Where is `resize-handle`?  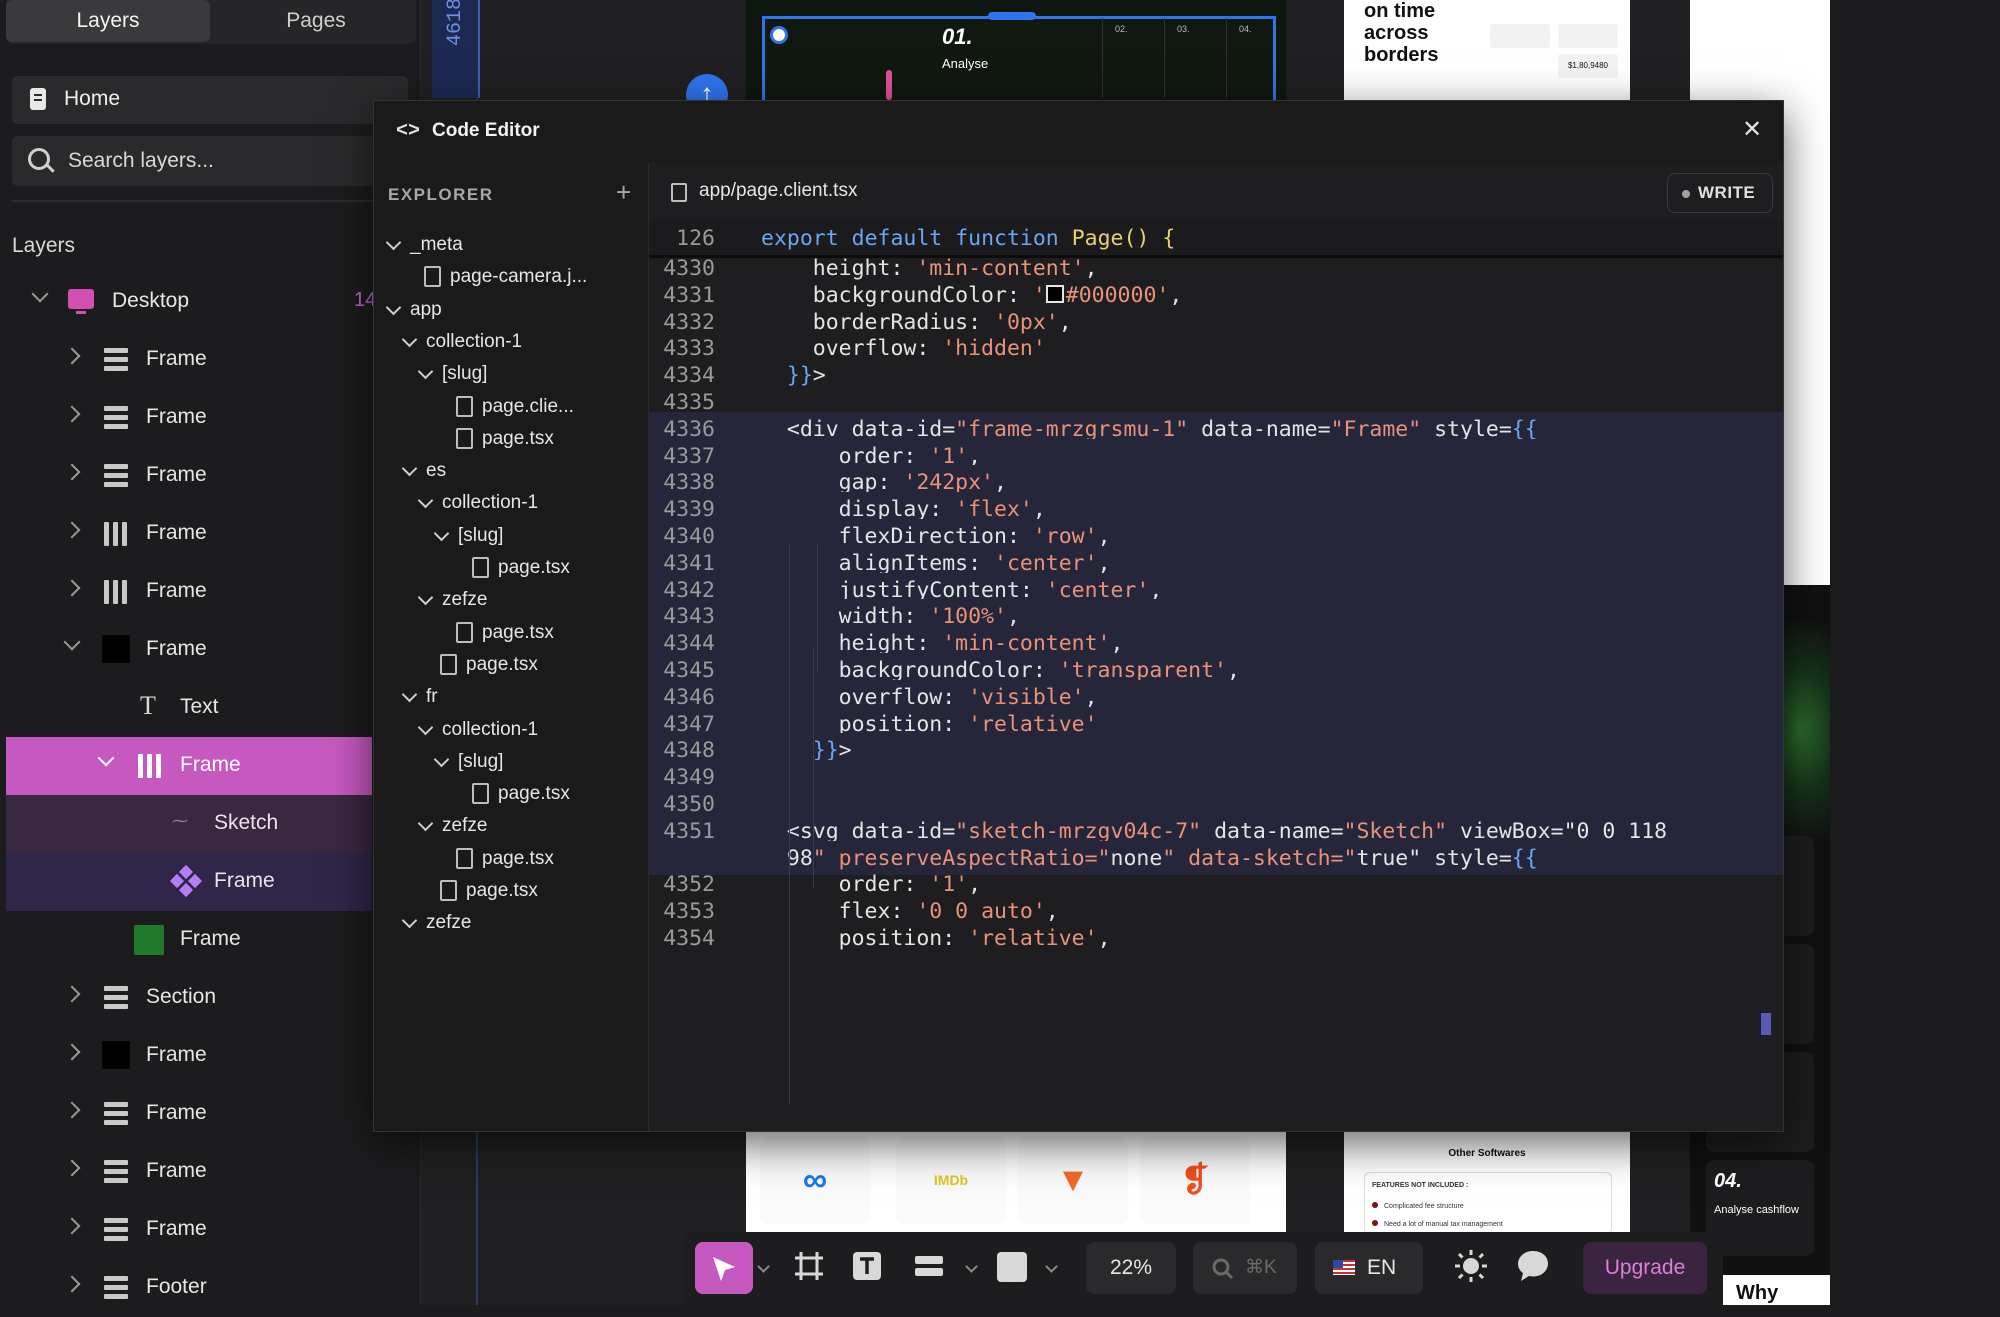
resize-handle is located at coordinates (1012, 16).